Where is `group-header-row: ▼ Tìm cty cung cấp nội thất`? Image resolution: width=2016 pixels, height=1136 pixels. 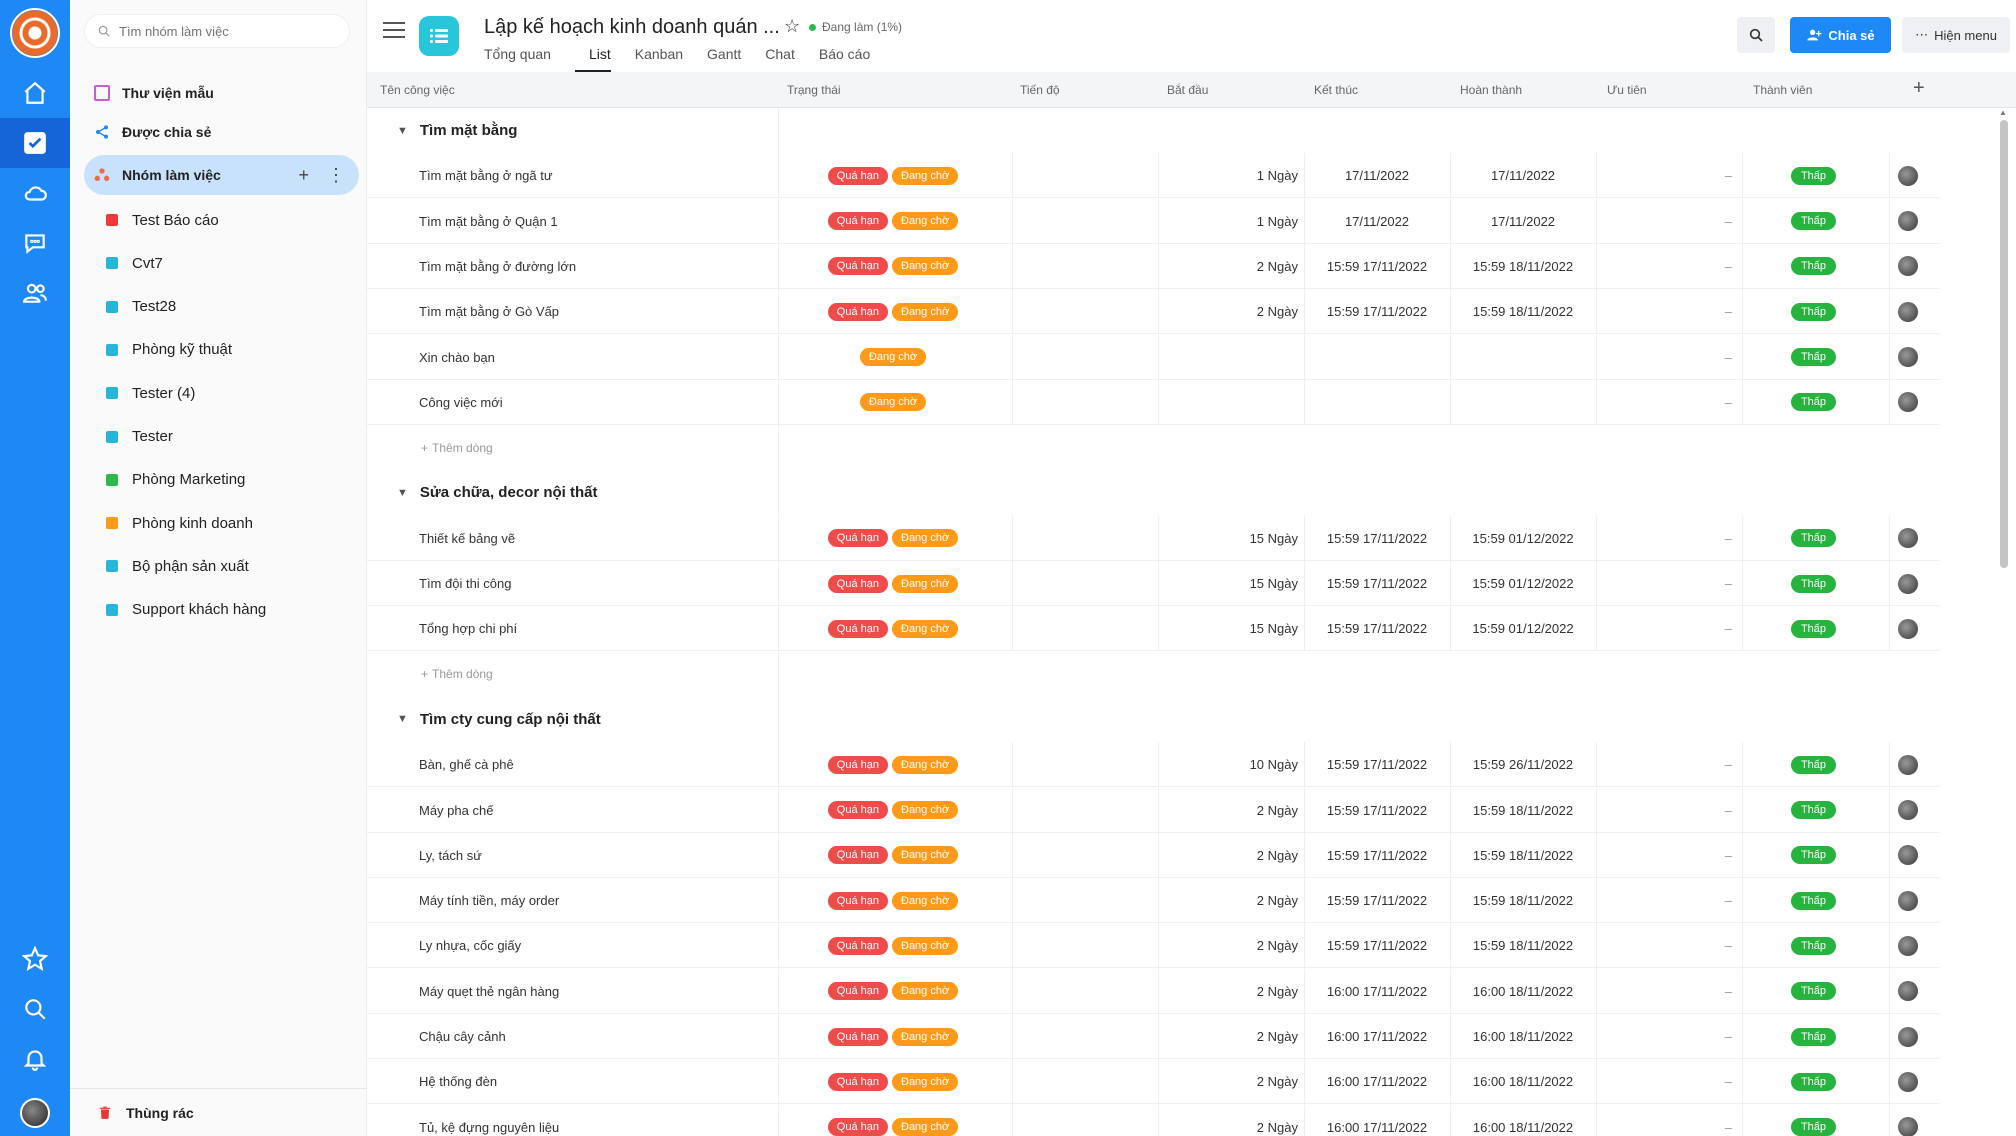 group-header-row: ▼ Tìm cty cung cấp nội thất is located at coordinates (484, 719).